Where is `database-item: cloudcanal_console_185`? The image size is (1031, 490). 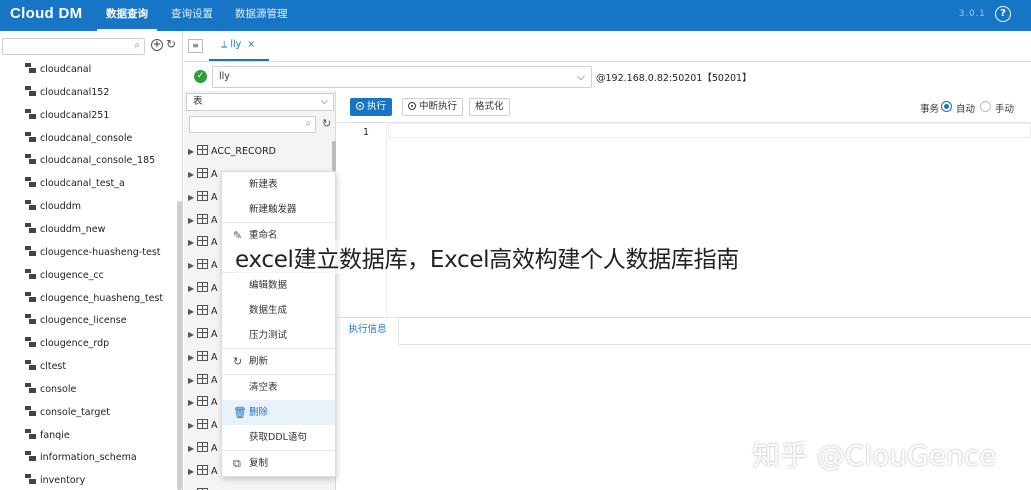 database-item: cloudcanal_console_185 is located at coordinates (90, 161).